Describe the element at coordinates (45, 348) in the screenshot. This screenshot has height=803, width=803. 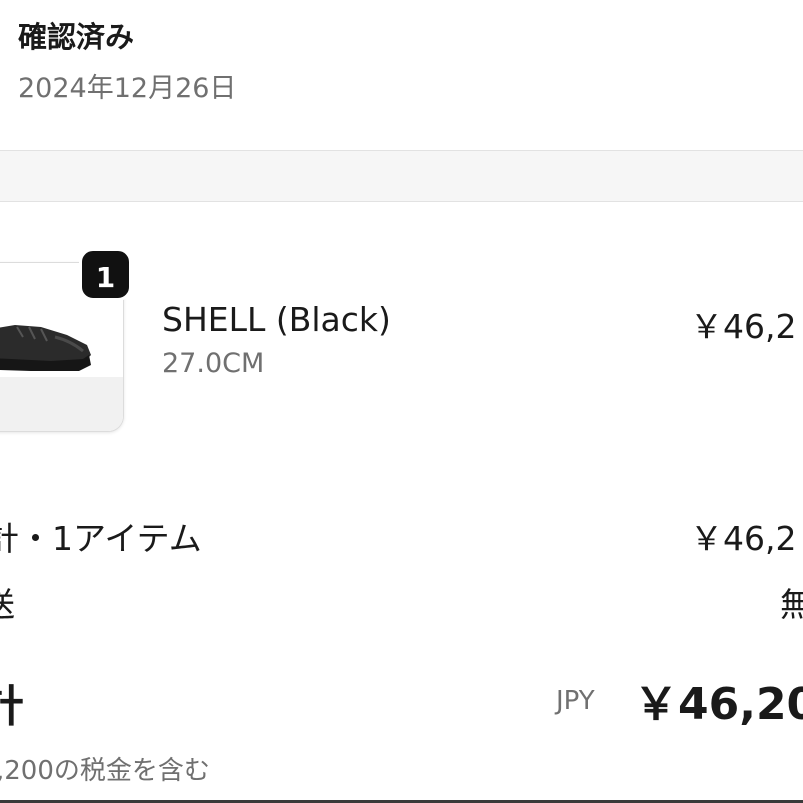
I see `shoe-product-image-icon` at that location.